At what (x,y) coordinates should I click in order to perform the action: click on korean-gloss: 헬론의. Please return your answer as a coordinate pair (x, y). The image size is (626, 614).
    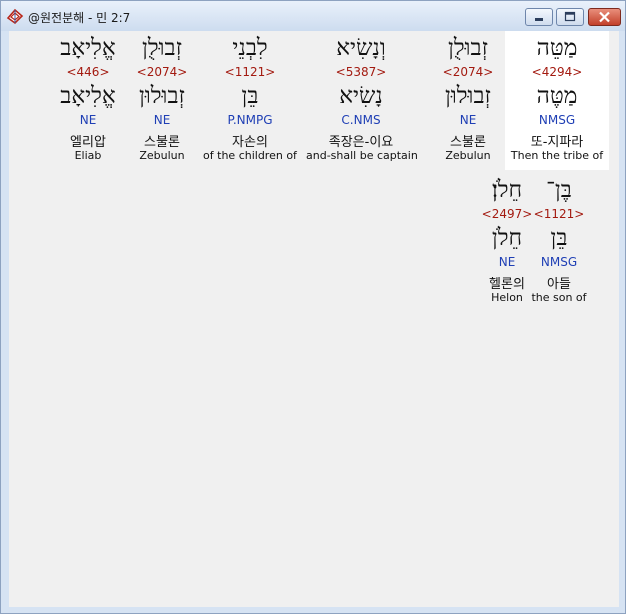
    Looking at the image, I should click on (507, 284).